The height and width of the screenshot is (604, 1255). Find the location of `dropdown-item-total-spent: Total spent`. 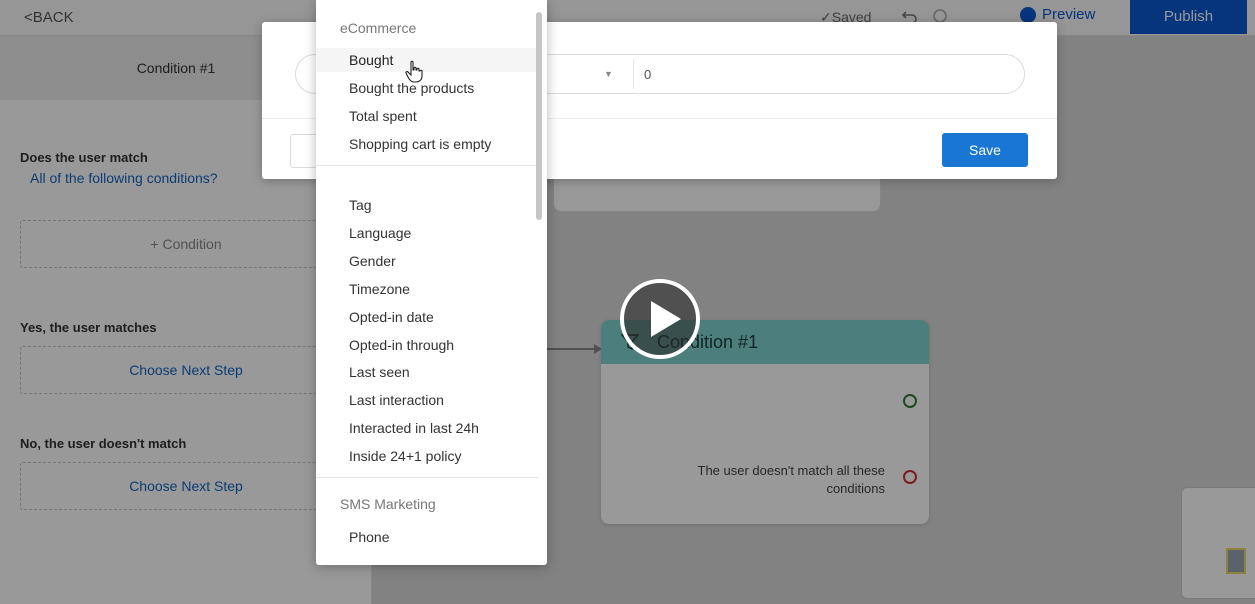

dropdown-item-total-spent: Total spent is located at coordinates (383, 116).